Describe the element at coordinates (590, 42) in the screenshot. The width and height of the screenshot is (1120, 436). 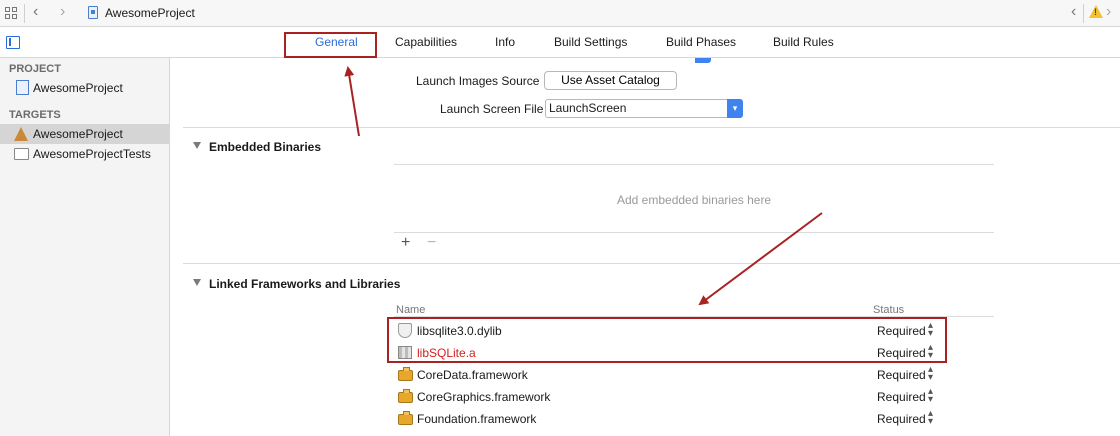
I see `tab-build-settings: Build Settings` at that location.